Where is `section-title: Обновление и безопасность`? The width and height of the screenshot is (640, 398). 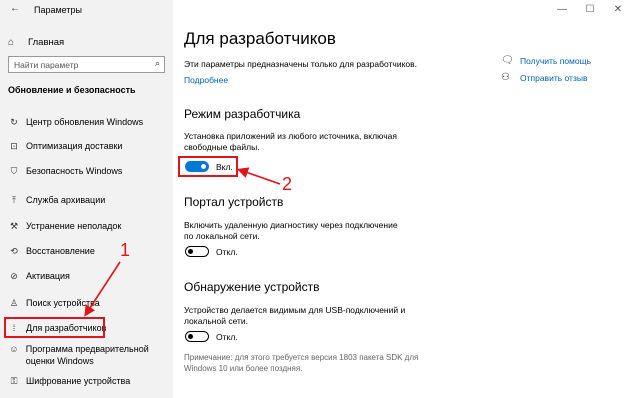 section-title: Обновление и безопасность is located at coordinates (72, 90).